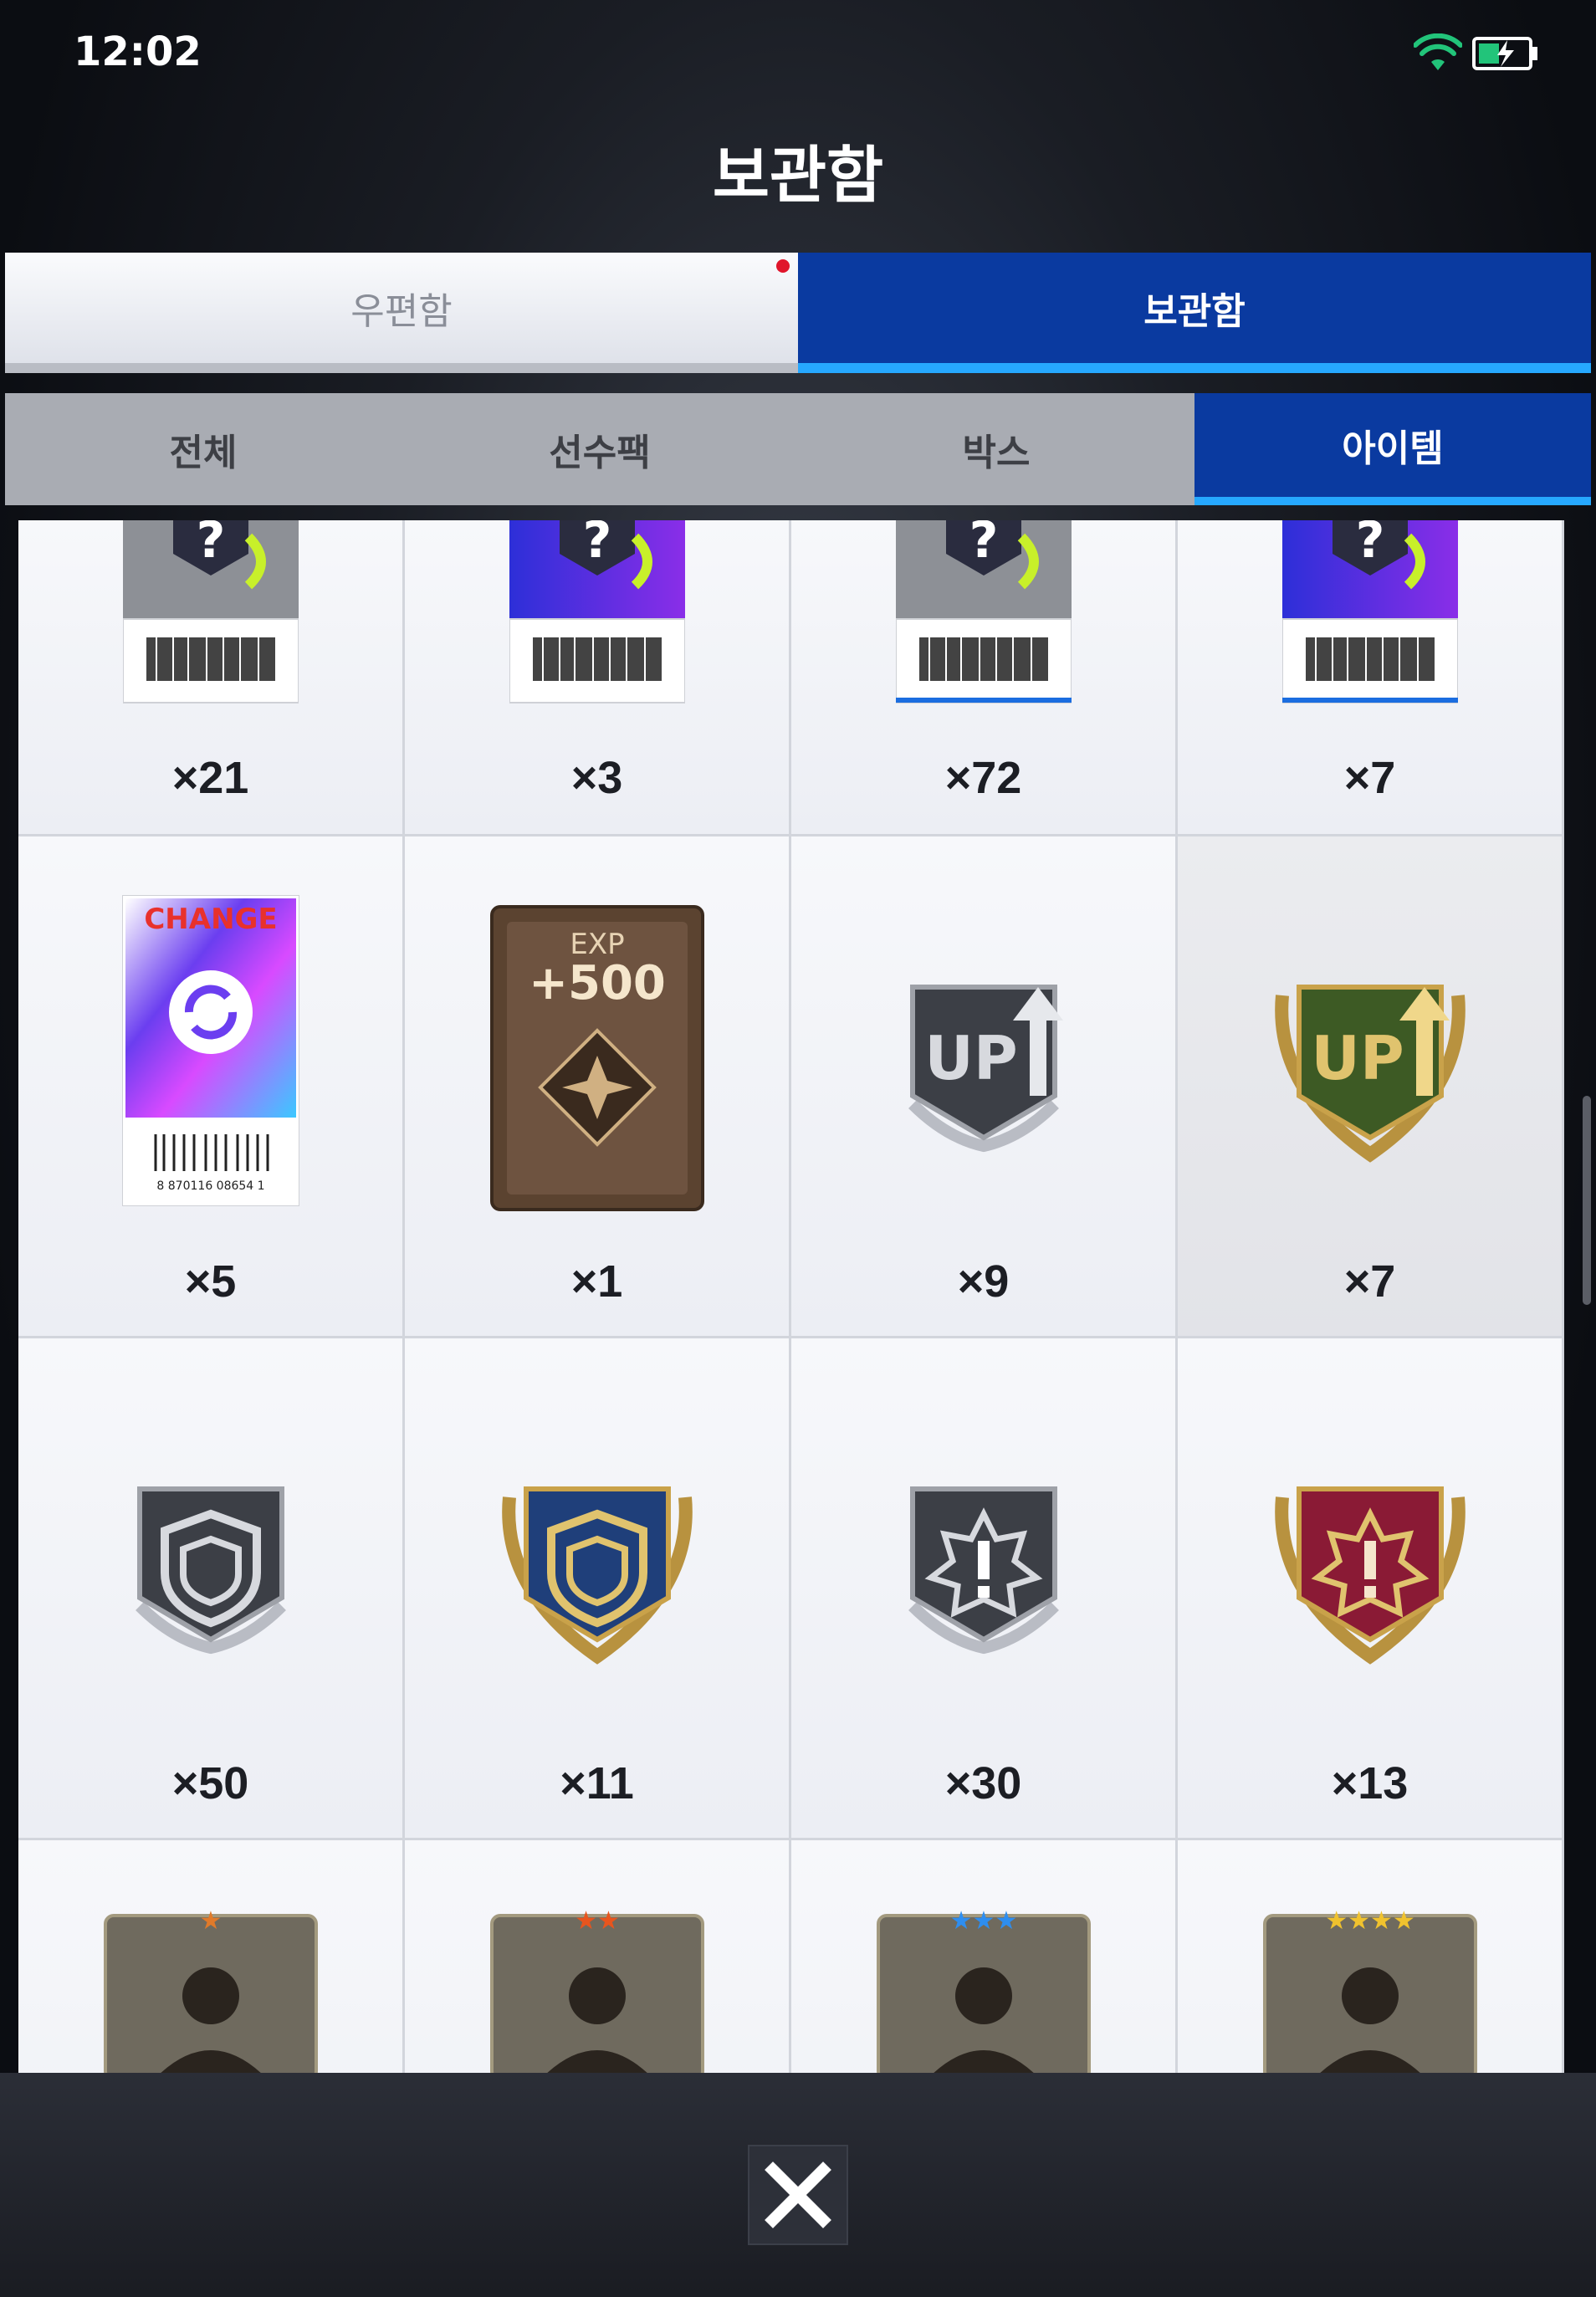 The height and width of the screenshot is (2297, 1596). I want to click on item-cell: ×30, so click(985, 1589).